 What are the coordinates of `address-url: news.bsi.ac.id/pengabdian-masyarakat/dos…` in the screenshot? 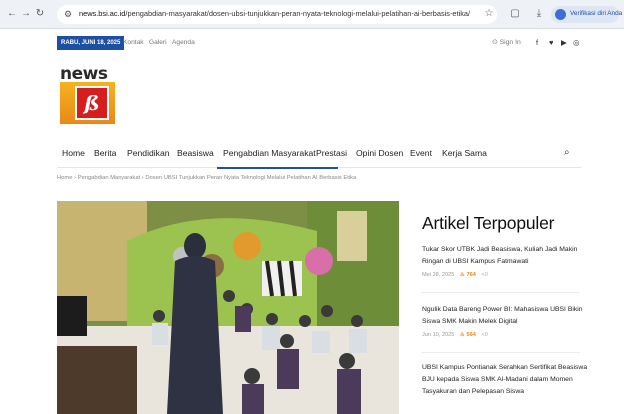 It's located at (275, 13).